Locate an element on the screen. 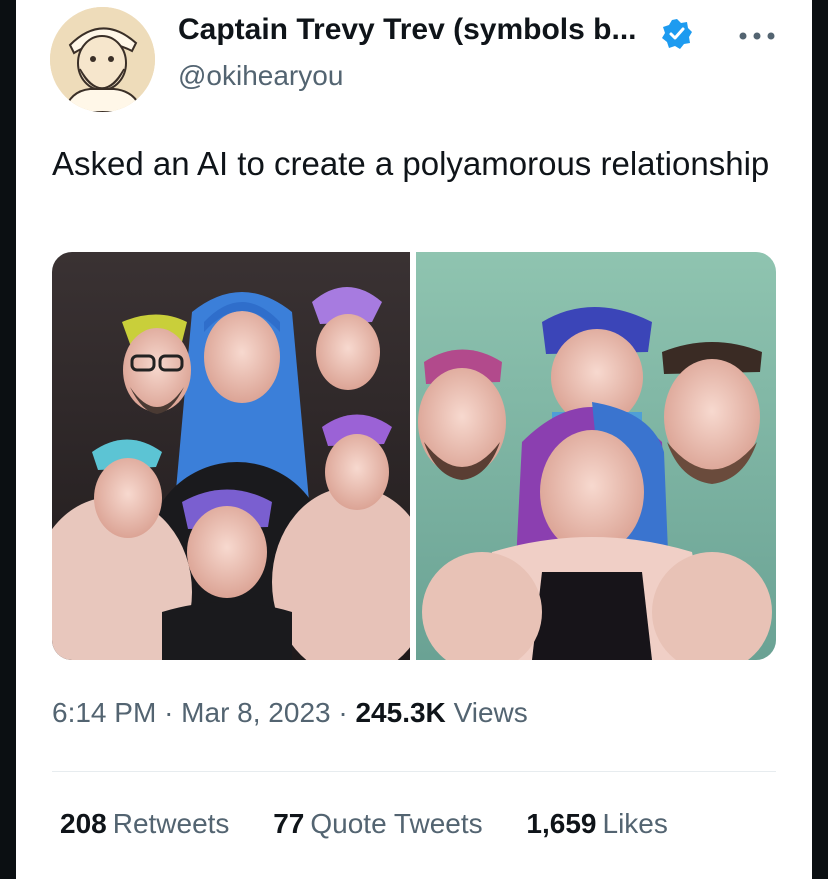 Image resolution: width=828 pixels, height=879 pixels. divider is located at coordinates (414, 771).